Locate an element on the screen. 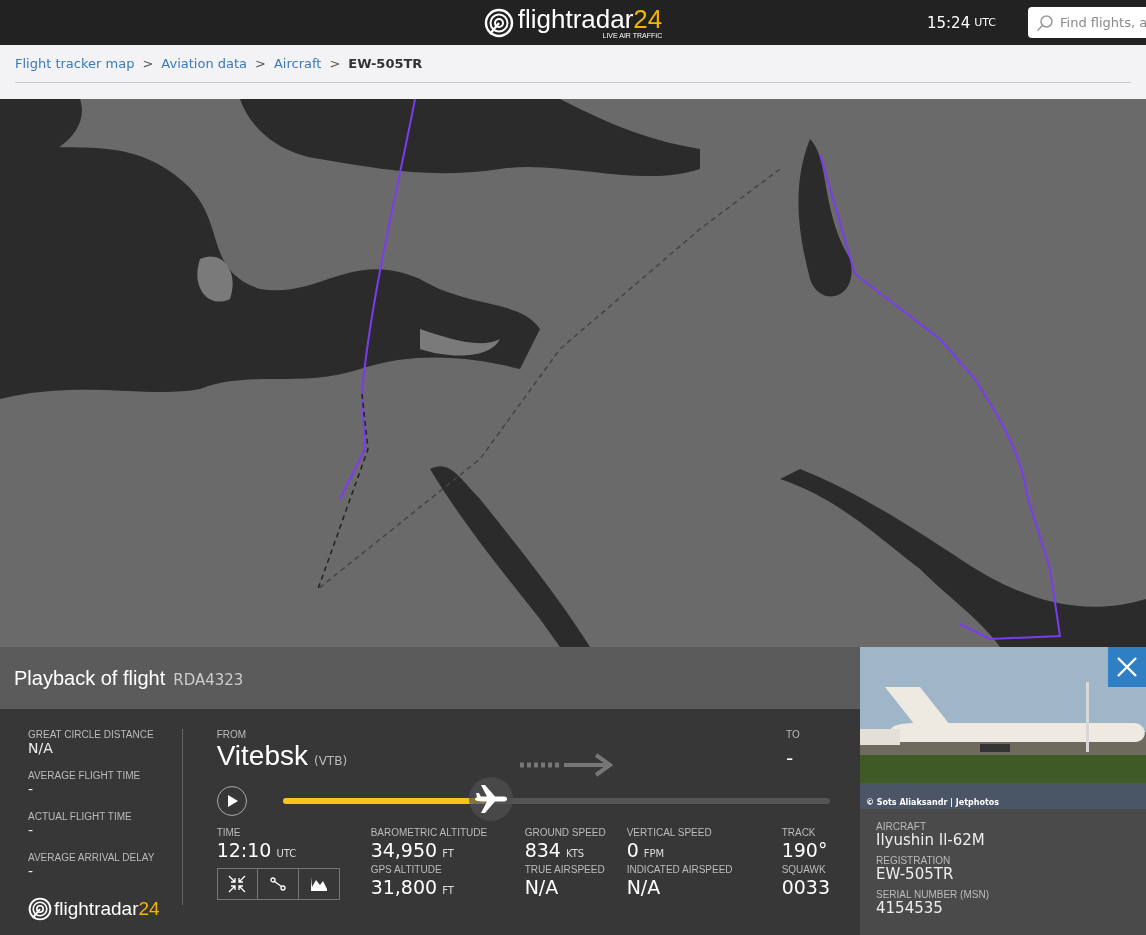  stat-label: INDICATED AIRSPEED is located at coordinates (680, 869).